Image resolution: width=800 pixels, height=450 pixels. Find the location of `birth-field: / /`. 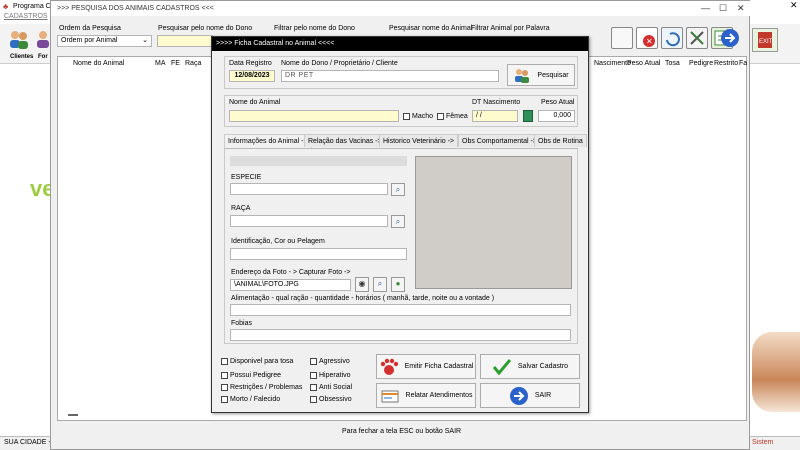

birth-field: / / is located at coordinates (495, 116).